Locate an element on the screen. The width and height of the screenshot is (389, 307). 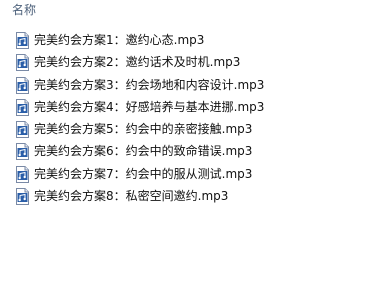
file-row: 完美约会方案3：约会场地和内容设计.mp3 is located at coordinates (194, 85).